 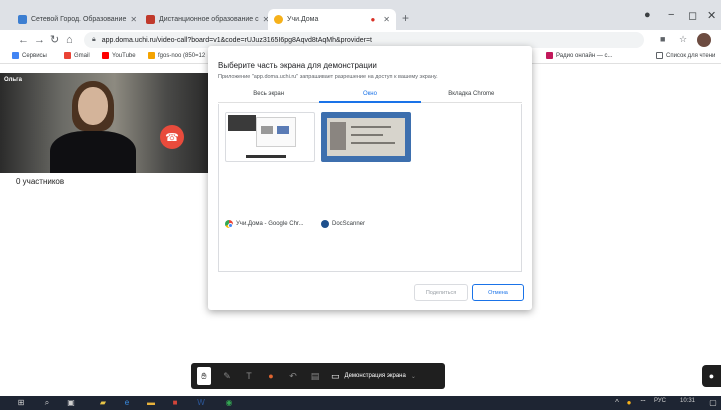 What do you see at coordinates (349, 224) in the screenshot?
I see `window-label-text: DocScanner` at bounding box center [349, 224].